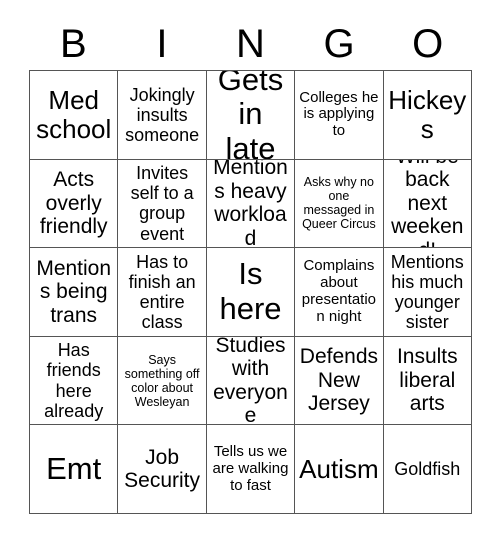 The width and height of the screenshot is (500, 544). I want to click on bingo-cell: Says something off color about Wesleyan, so click(162, 381).